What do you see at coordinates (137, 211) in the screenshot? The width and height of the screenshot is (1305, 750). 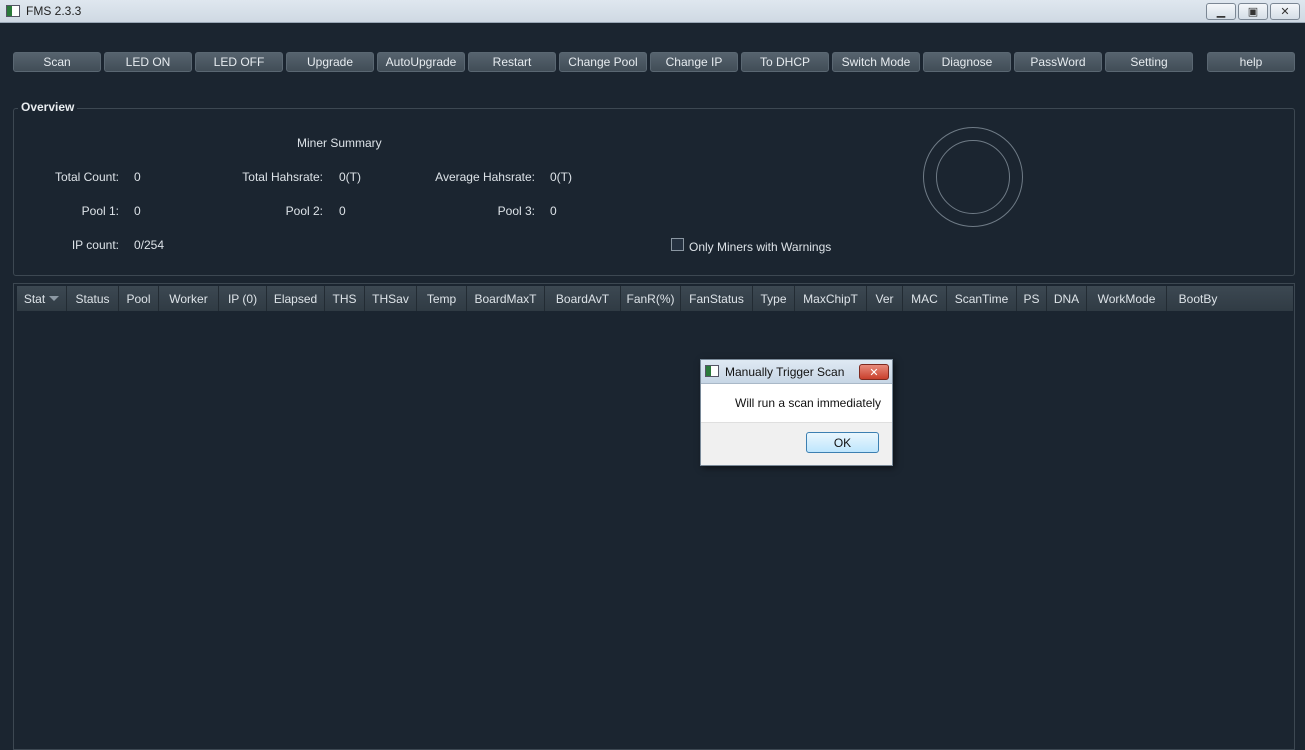 I see `pool1-value: 0` at bounding box center [137, 211].